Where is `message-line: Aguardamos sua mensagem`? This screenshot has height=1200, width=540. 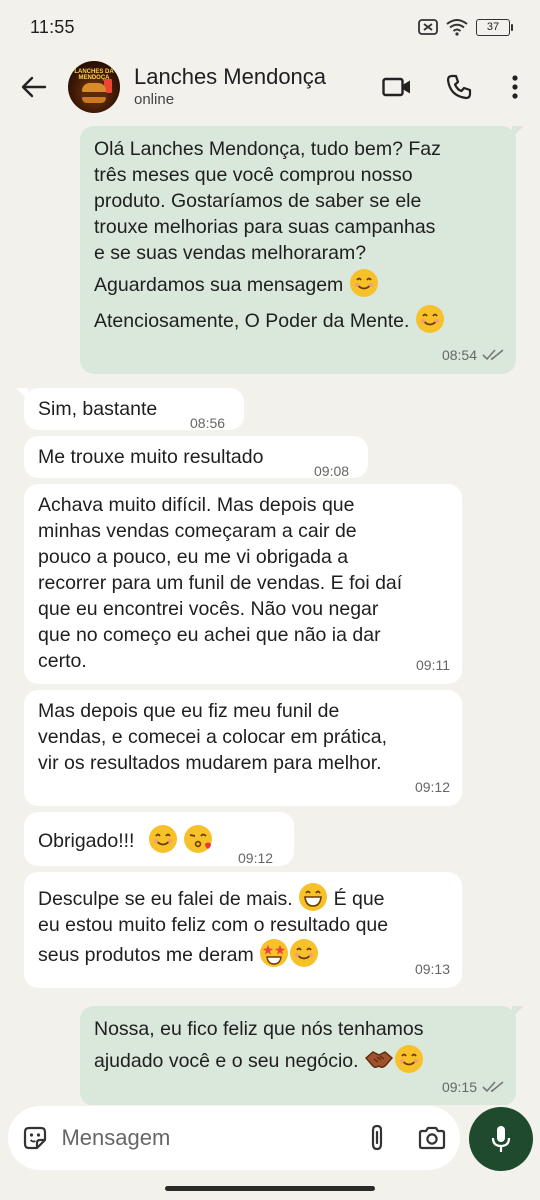
message-line: Aguardamos sua mensagem is located at coordinates (219, 285).